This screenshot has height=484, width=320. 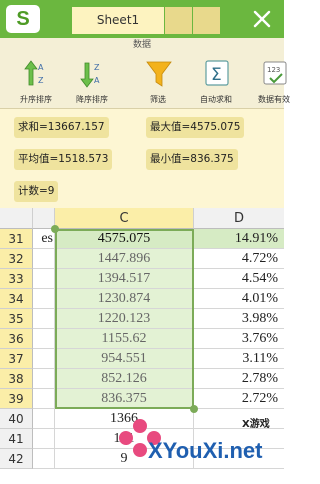 I want to click on cell-c: 1394.517, so click(x=124, y=279).